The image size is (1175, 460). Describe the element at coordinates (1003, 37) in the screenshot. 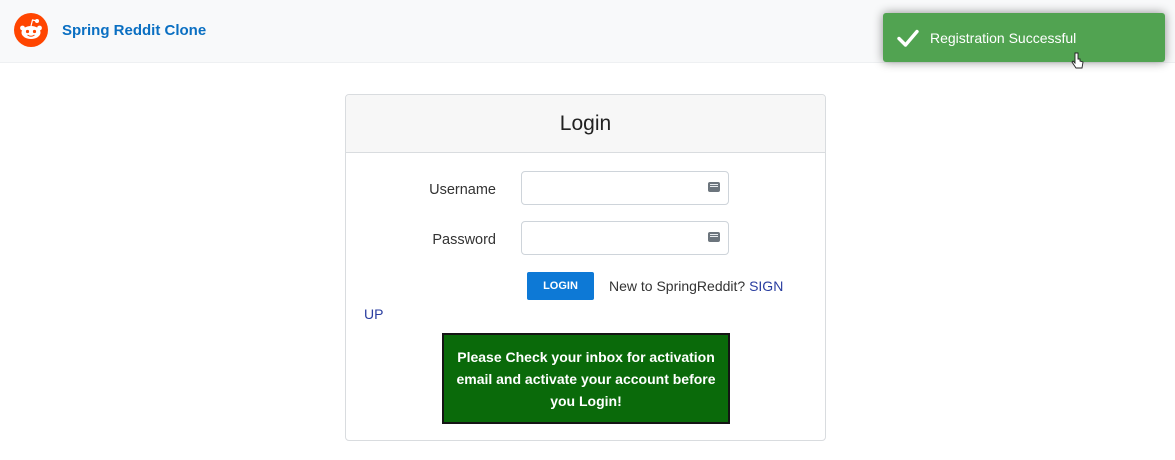

I see `toast-message: Registration Successful` at that location.